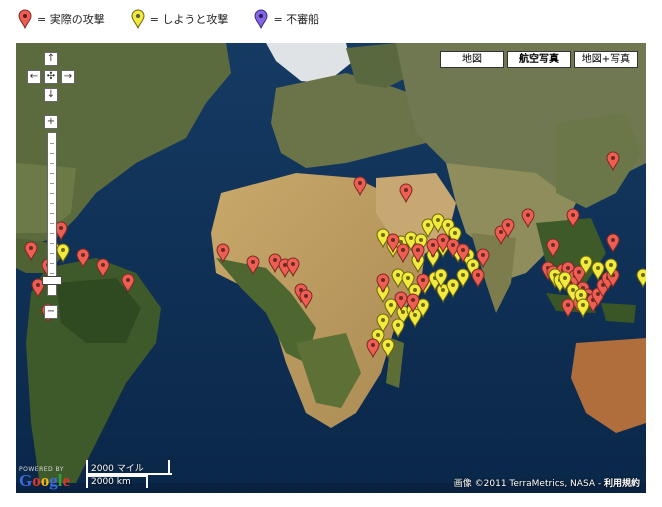 The image size is (662, 507). I want to click on yellow-pin-icon, so click(138, 19).